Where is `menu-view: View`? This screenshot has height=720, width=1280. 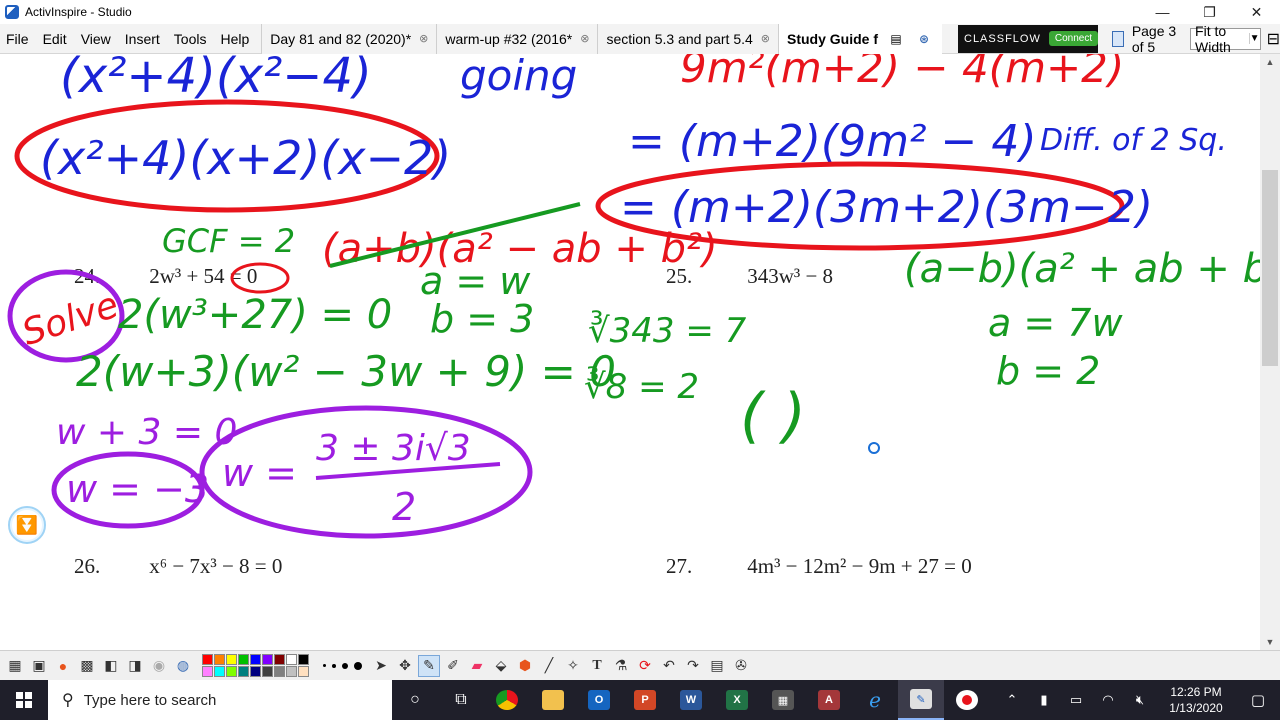
menu-view: View is located at coordinates (97, 39).